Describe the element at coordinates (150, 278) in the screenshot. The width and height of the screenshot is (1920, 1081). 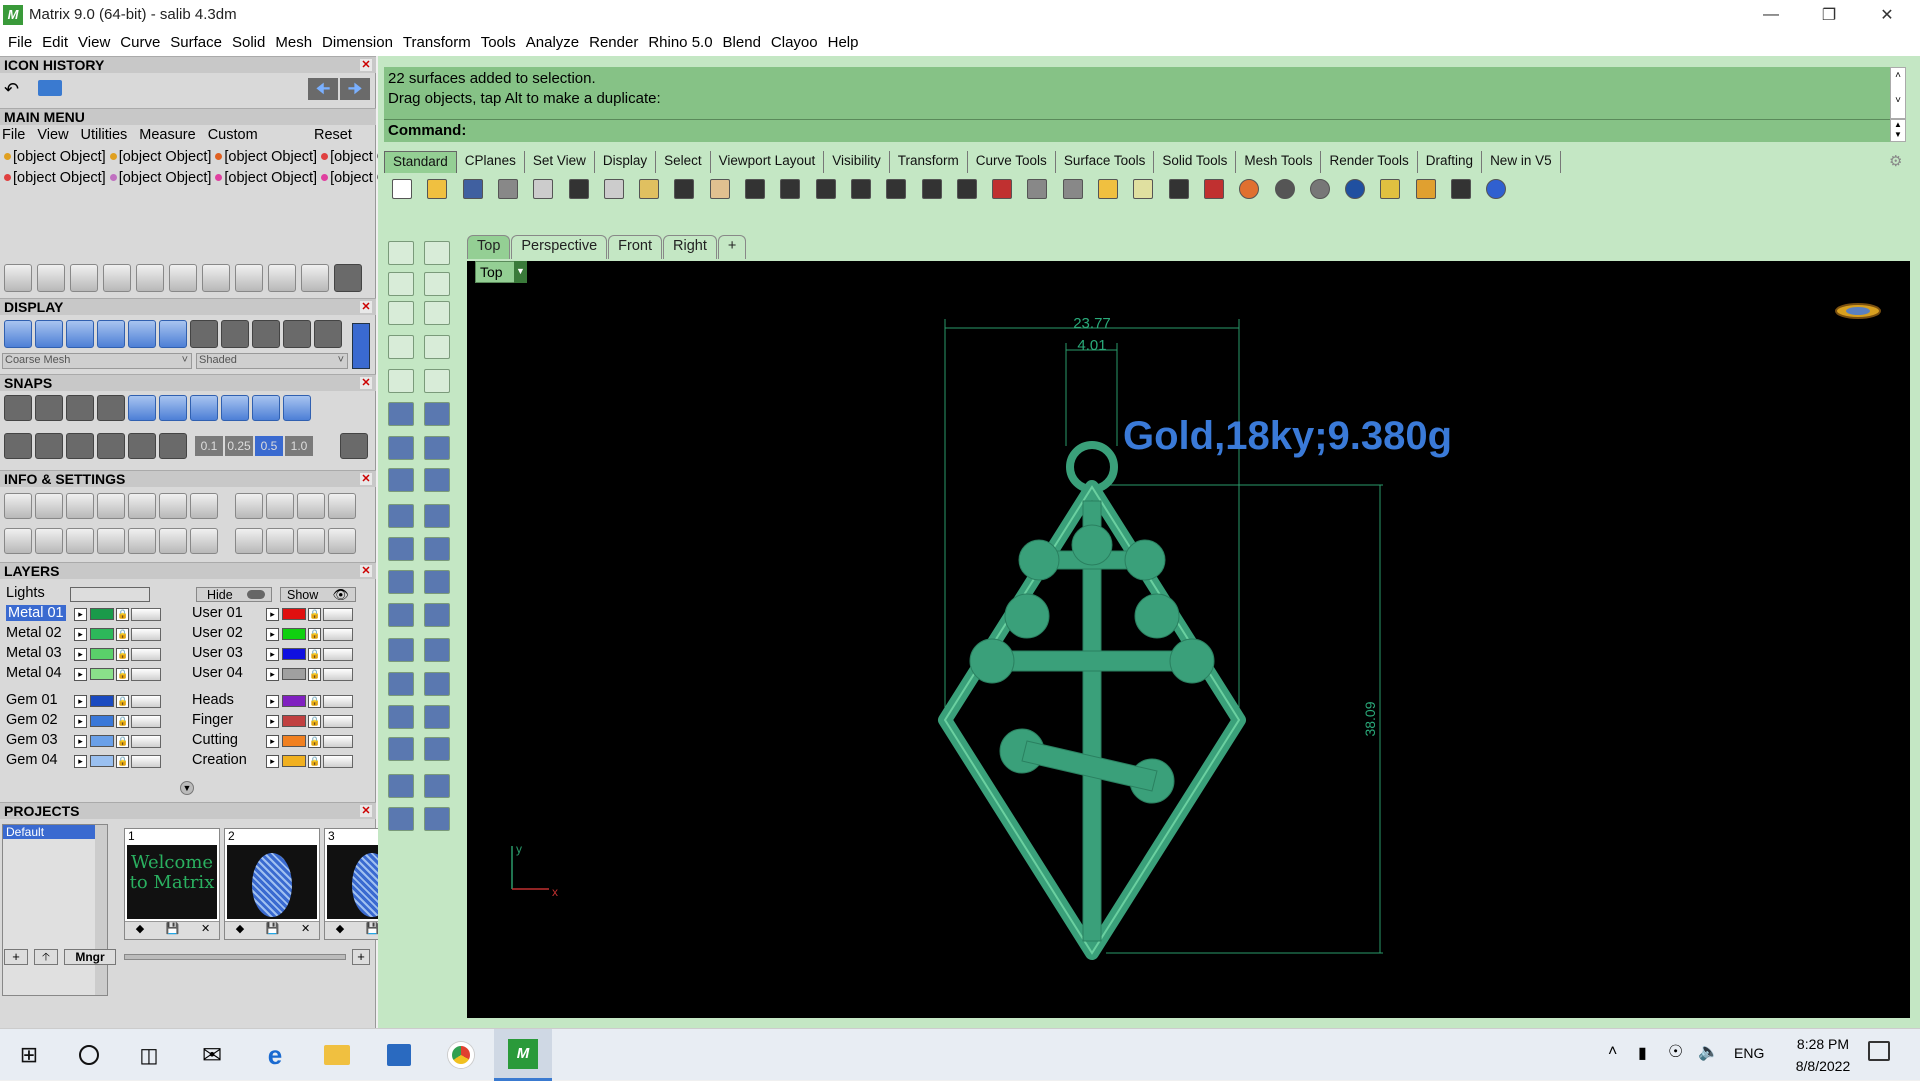
I see `move-tool-icon` at that location.